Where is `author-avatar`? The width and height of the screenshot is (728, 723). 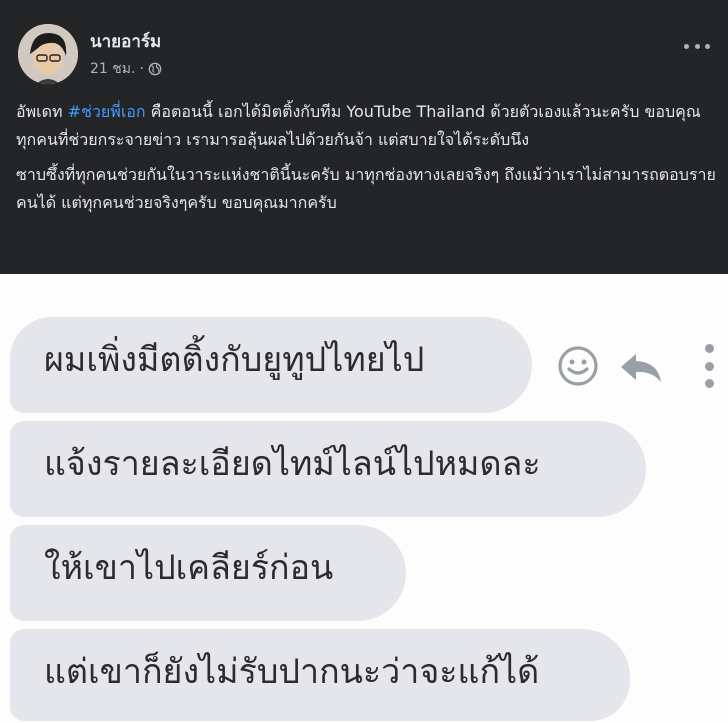
author-avatar is located at coordinates (48, 54).